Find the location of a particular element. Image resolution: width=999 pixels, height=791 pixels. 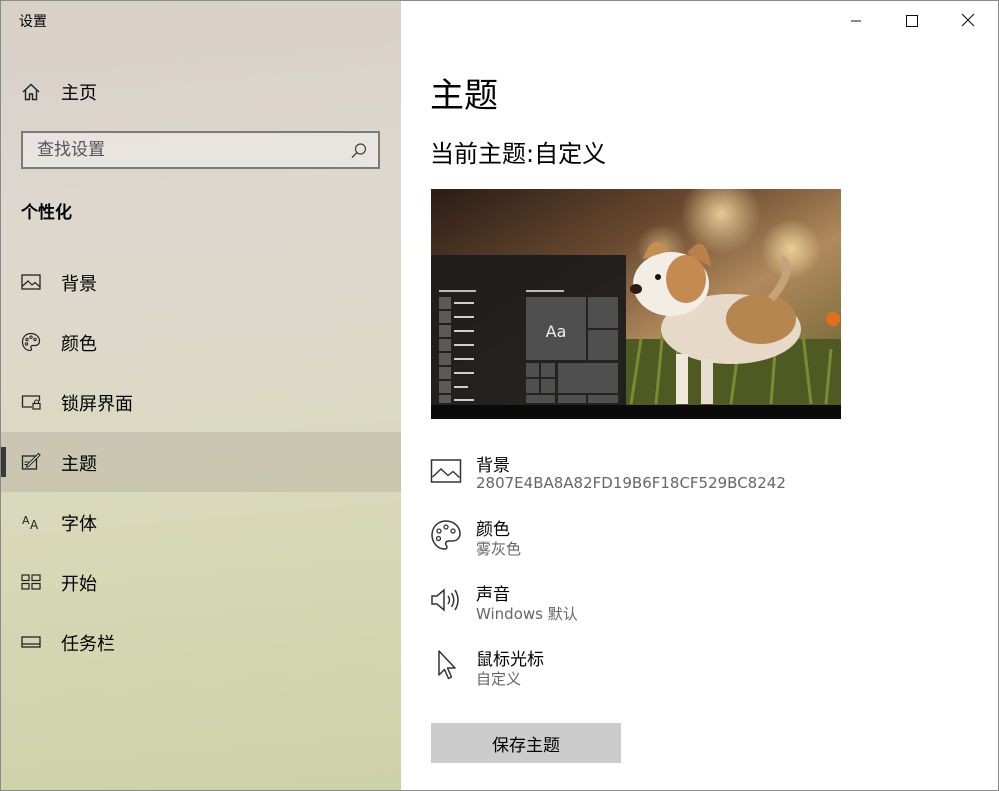

search-box is located at coordinates (200, 150).